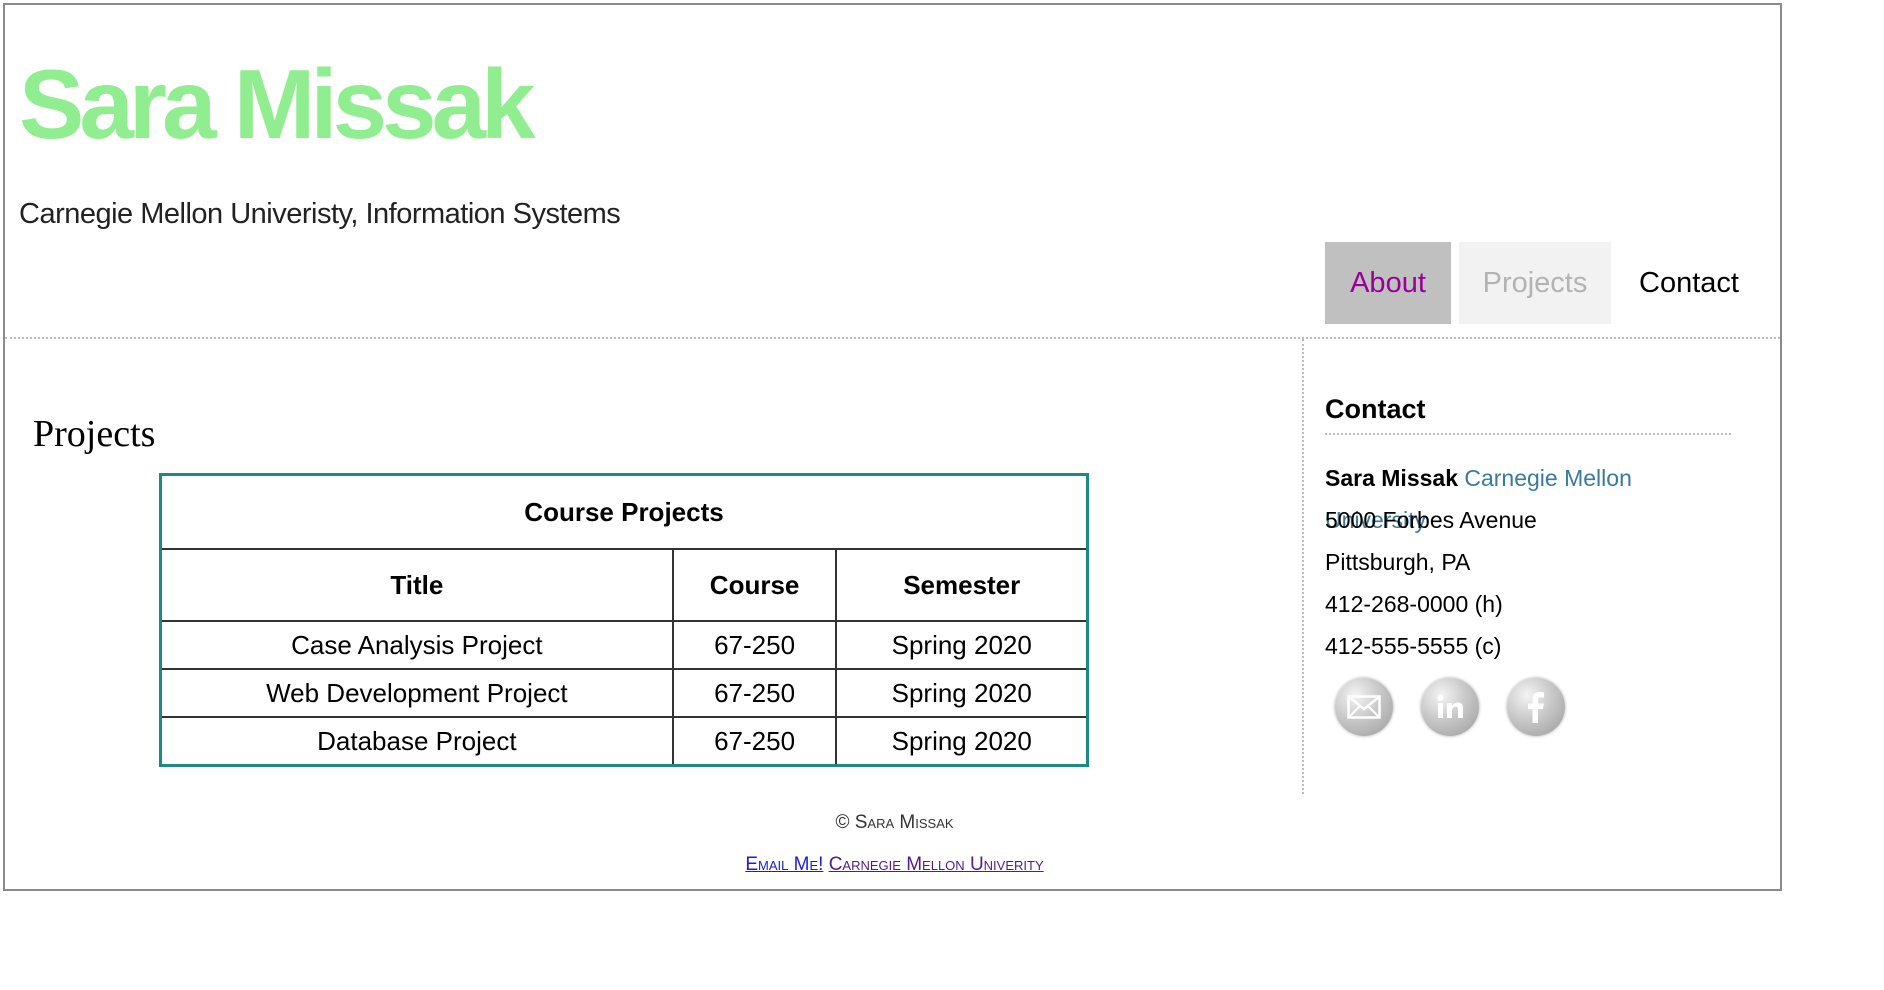  Describe the element at coordinates (1398, 562) in the screenshot. I see `address-line-2: Pittsburgh, PA` at that location.